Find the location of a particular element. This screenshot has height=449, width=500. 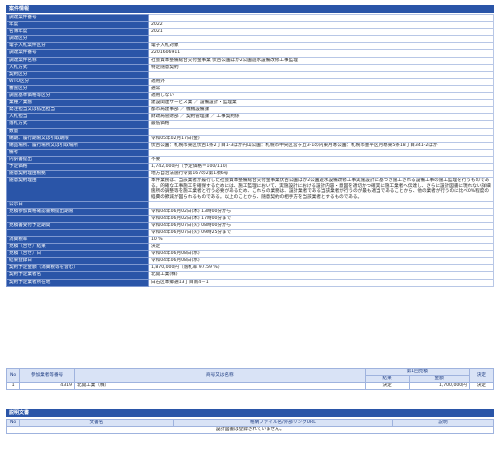

info-row-value: 令和04年06月07日(火) 09時25分まで is located at coordinates (321, 233).